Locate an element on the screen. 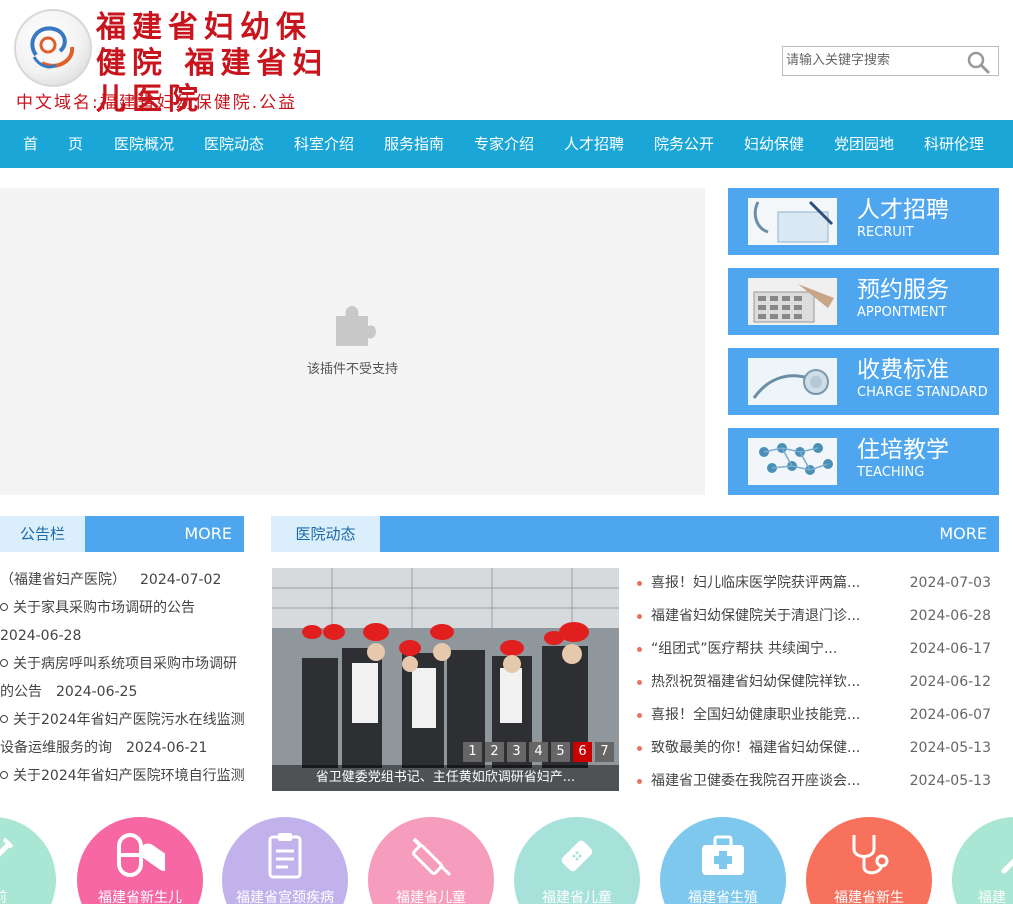 The image size is (1013, 904). nav-item-public-affairs: 院务公开 is located at coordinates (684, 144).